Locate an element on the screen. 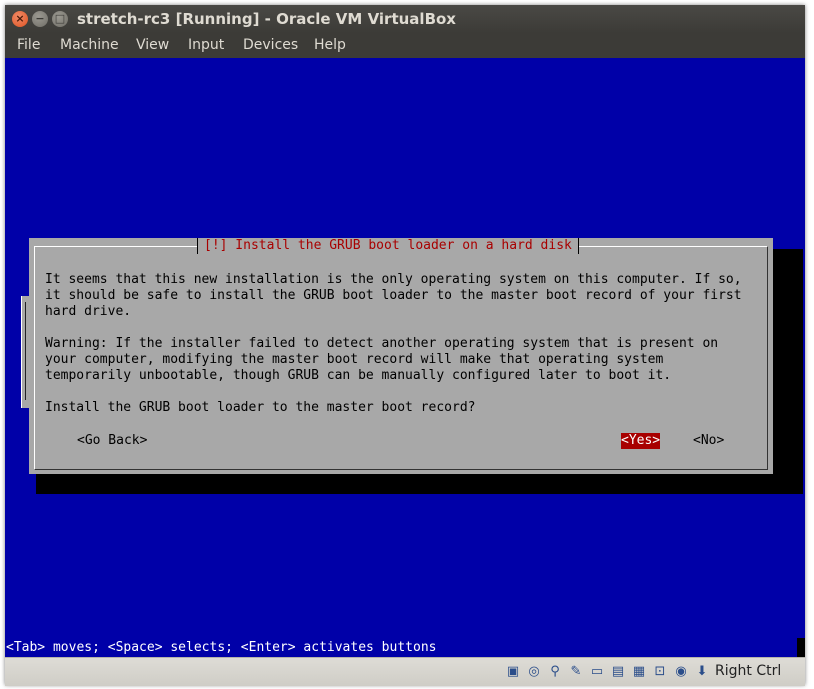  no-button: <No> is located at coordinates (708, 441).